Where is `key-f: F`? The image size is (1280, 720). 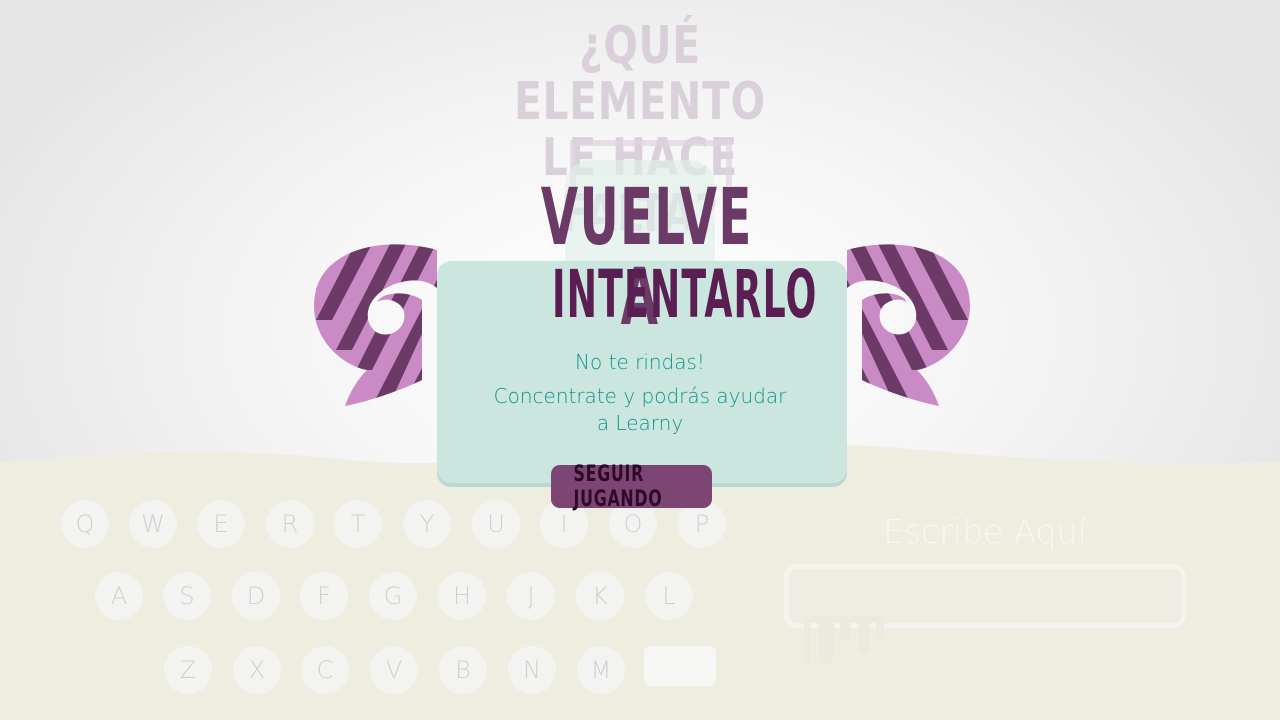 key-f: F is located at coordinates (324, 596).